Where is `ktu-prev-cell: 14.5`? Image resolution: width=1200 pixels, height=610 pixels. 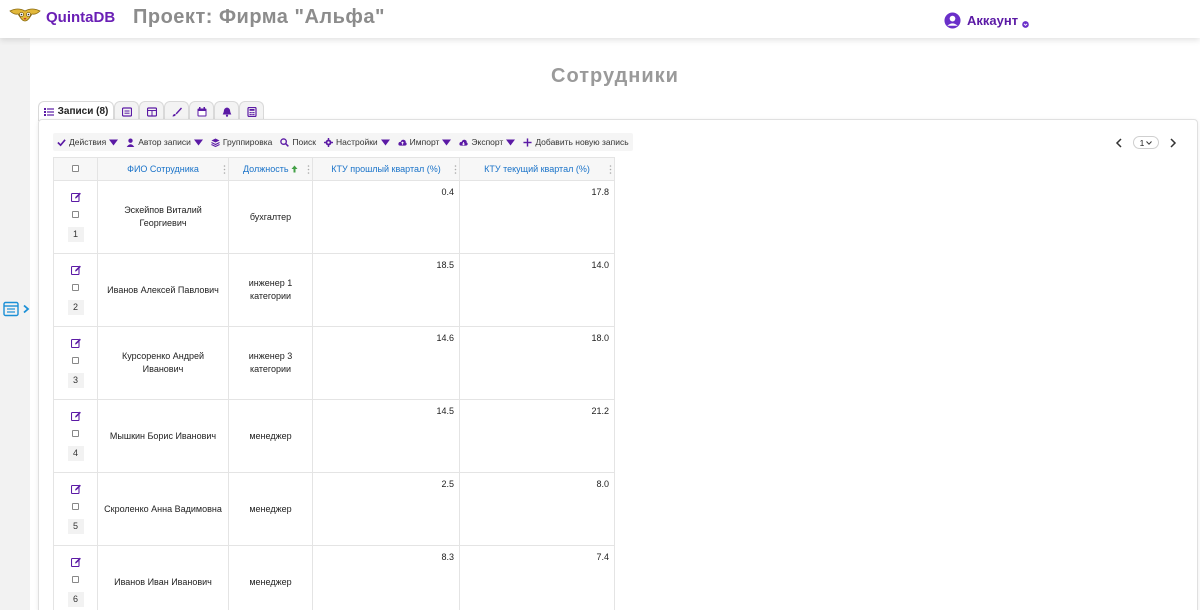
ktu-prev-cell: 14.5 is located at coordinates (386, 436).